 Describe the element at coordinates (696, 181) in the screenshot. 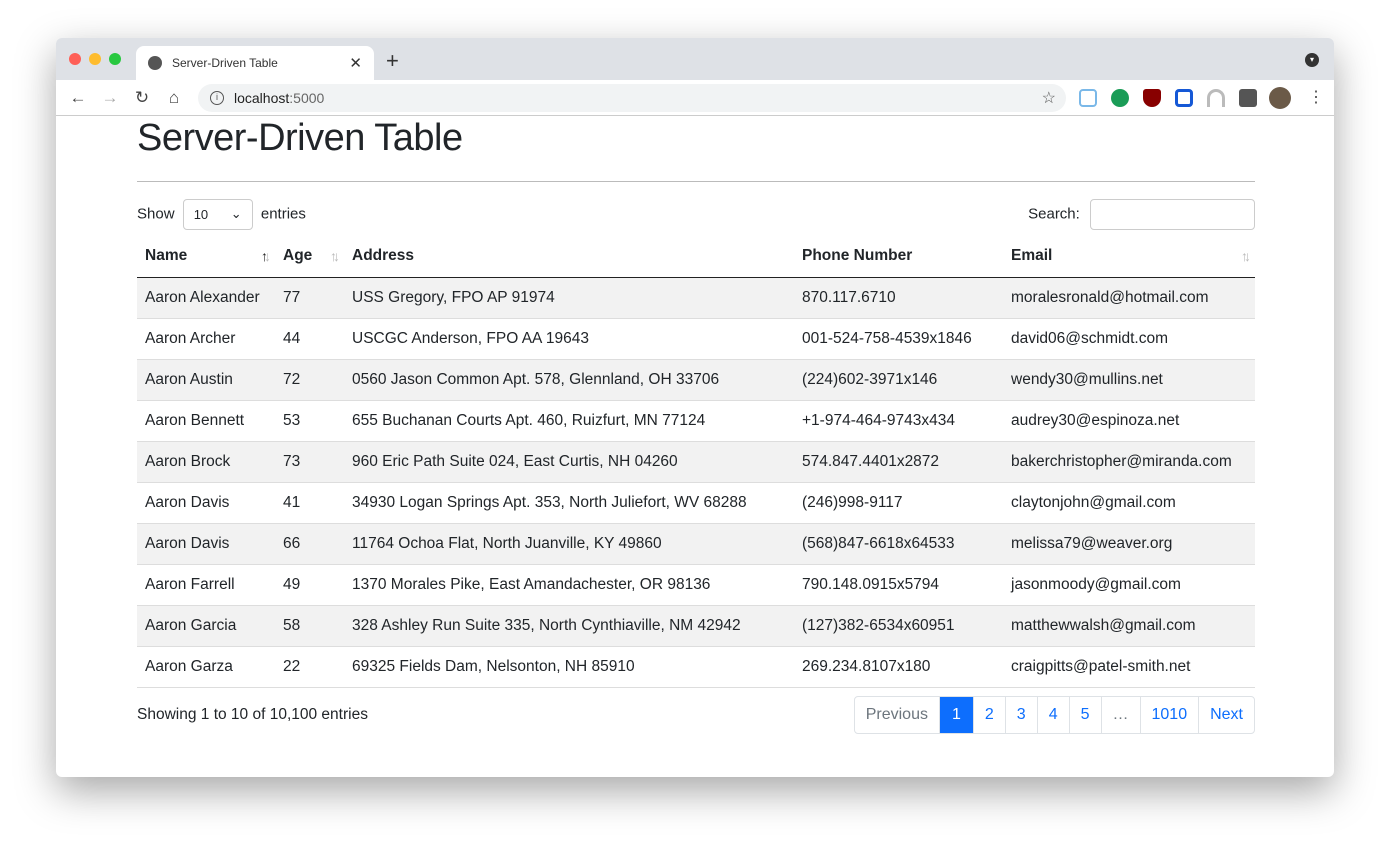

I see `divider` at that location.